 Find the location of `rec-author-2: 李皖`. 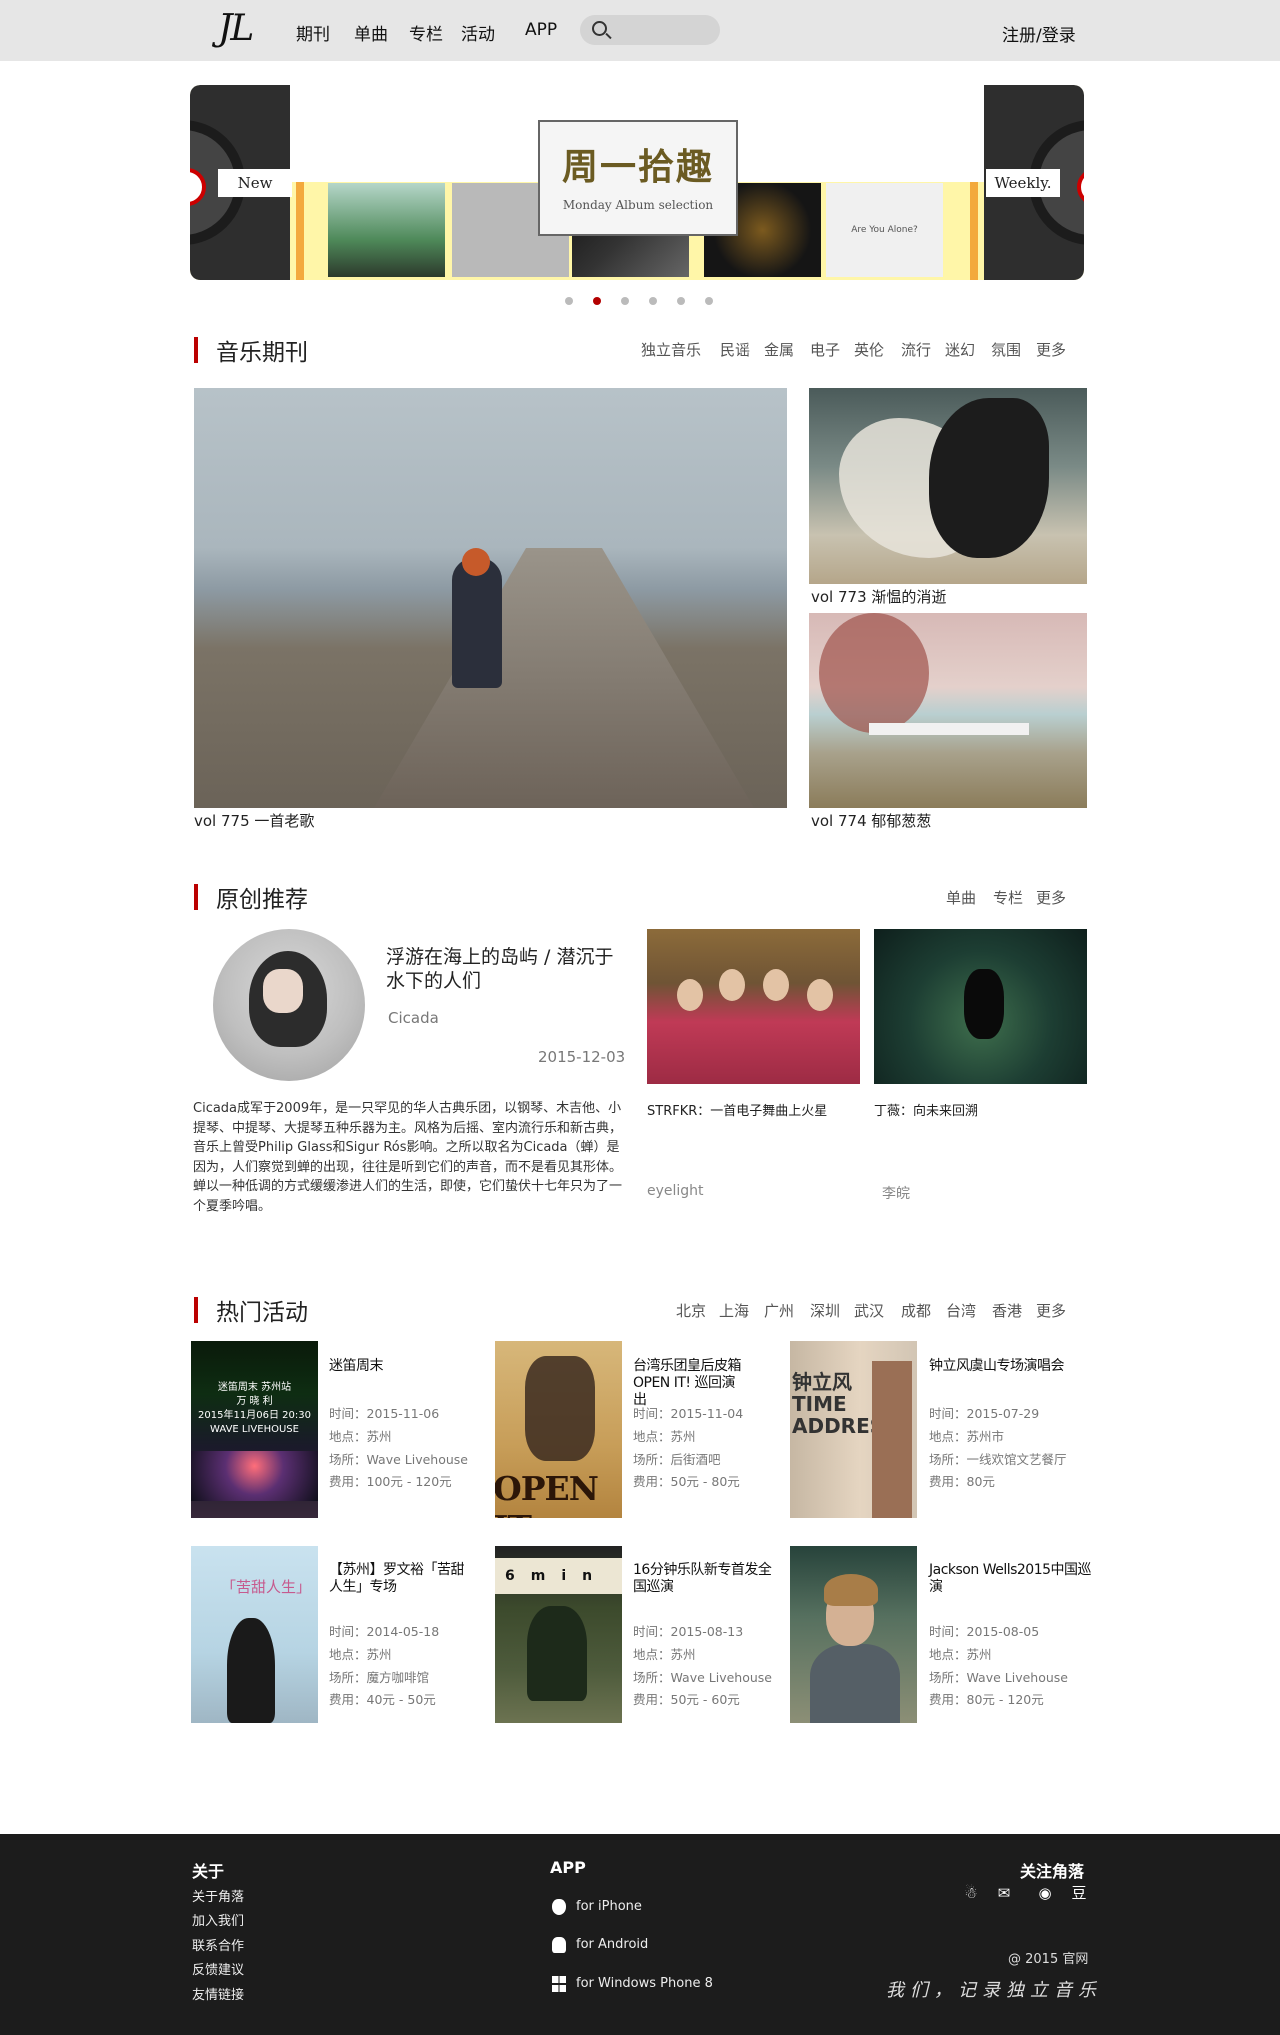

rec-author-2: 李皖 is located at coordinates (896, 1193).